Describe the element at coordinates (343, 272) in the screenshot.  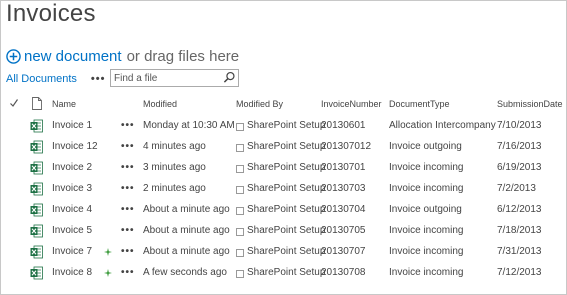
I see `invoice-number-cell: 20130708` at that location.